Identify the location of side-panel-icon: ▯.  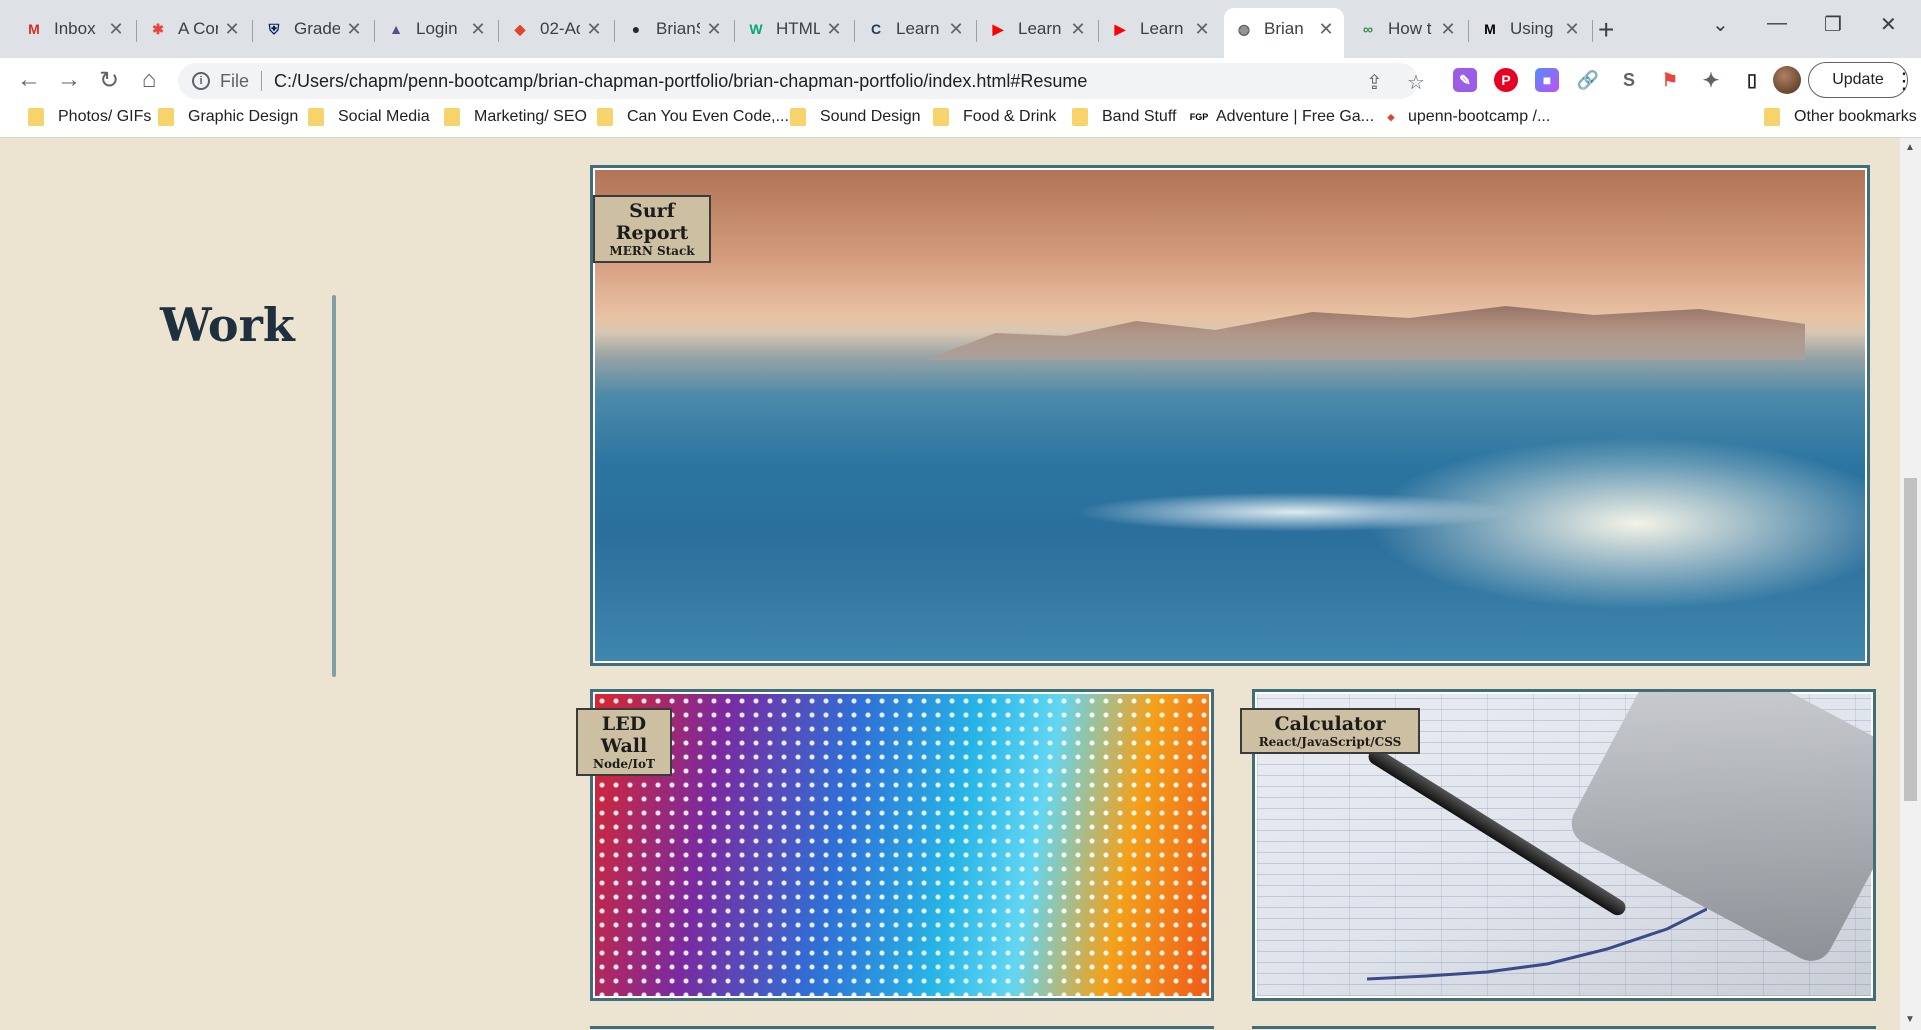
(1752, 80).